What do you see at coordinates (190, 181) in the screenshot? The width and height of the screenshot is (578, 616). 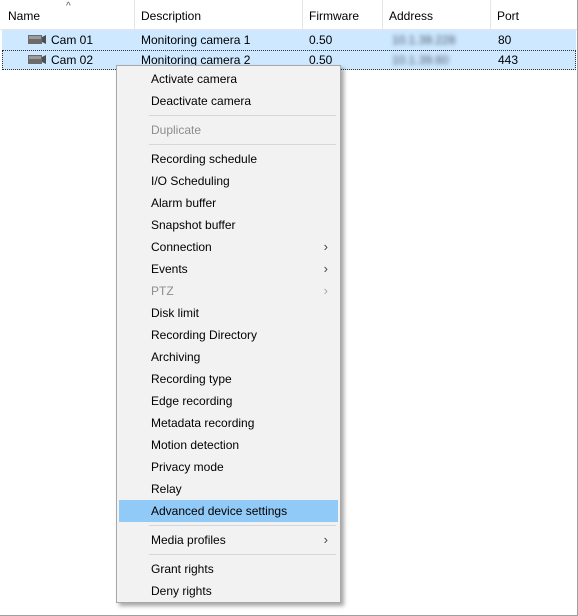 I see `menu-item-label: I/O Scheduling` at bounding box center [190, 181].